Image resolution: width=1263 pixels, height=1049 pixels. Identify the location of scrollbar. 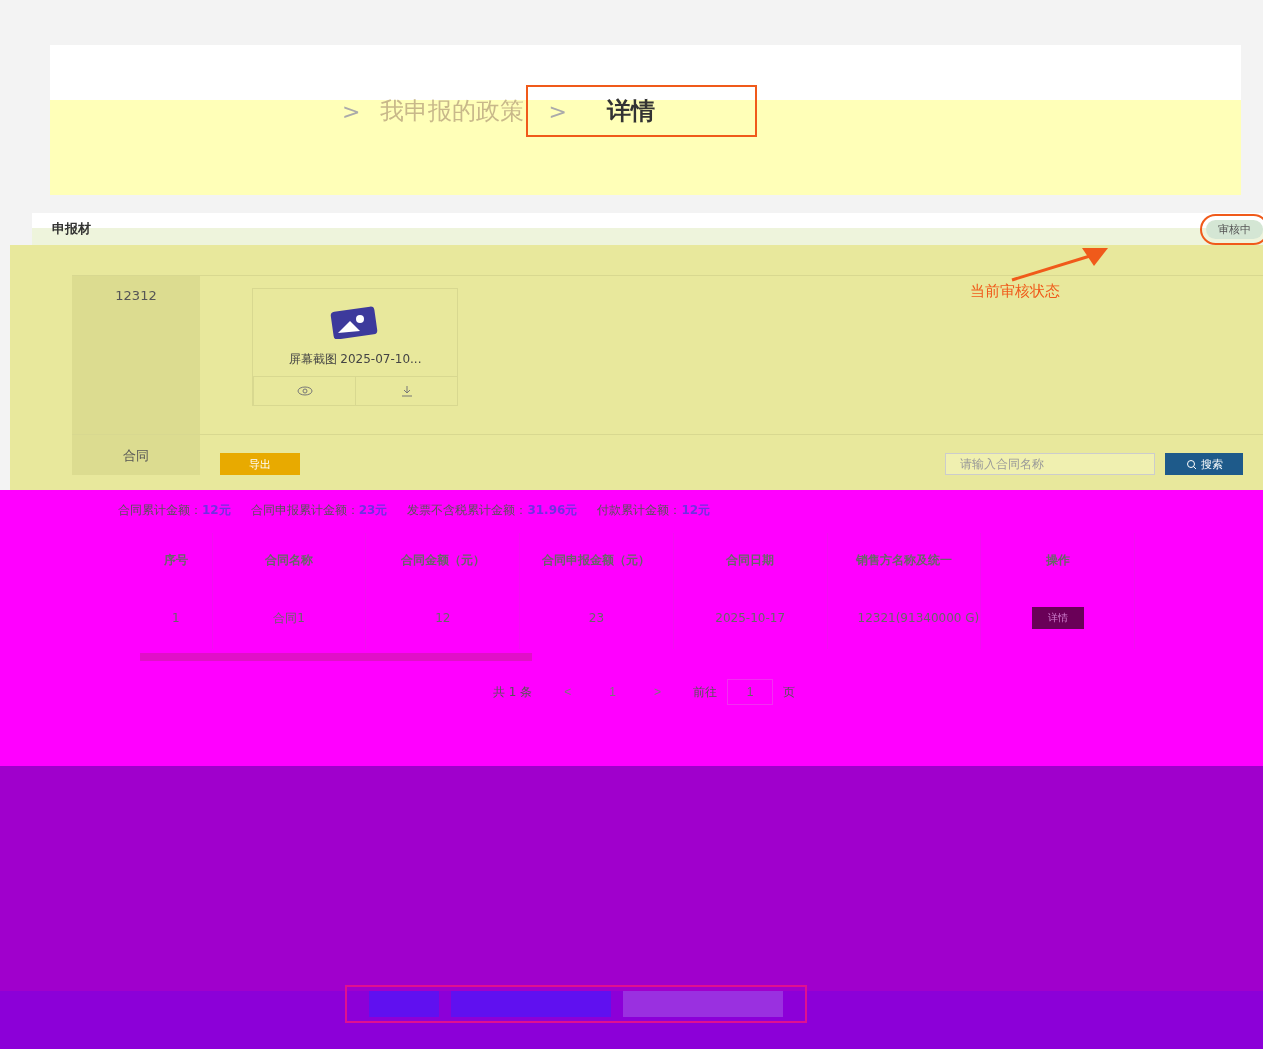
(336, 657).